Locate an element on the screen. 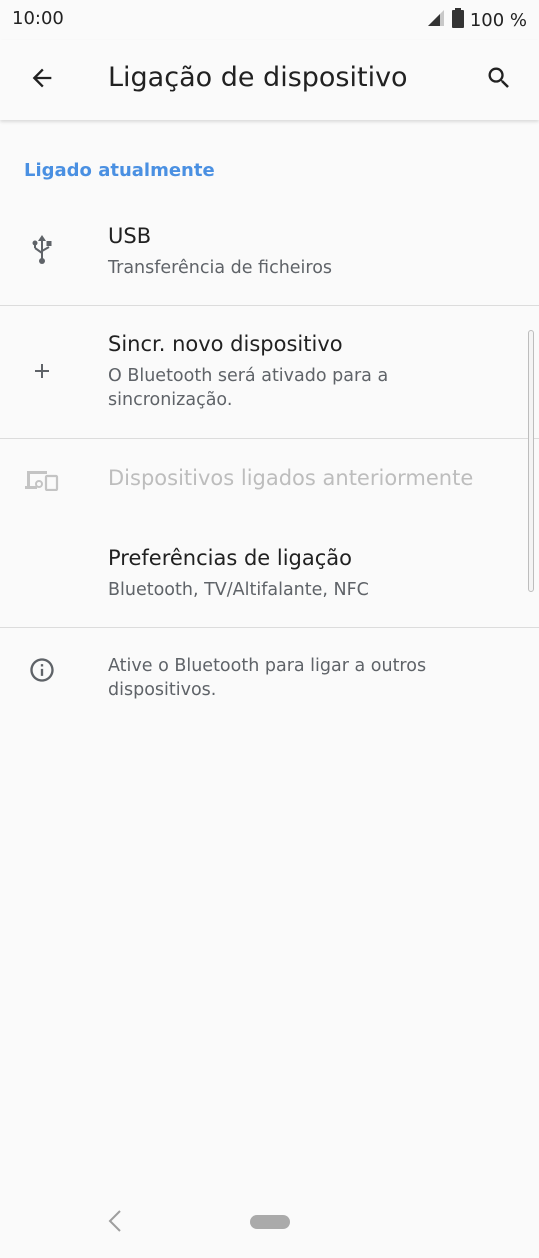  scrollbar is located at coordinates (531, 461).